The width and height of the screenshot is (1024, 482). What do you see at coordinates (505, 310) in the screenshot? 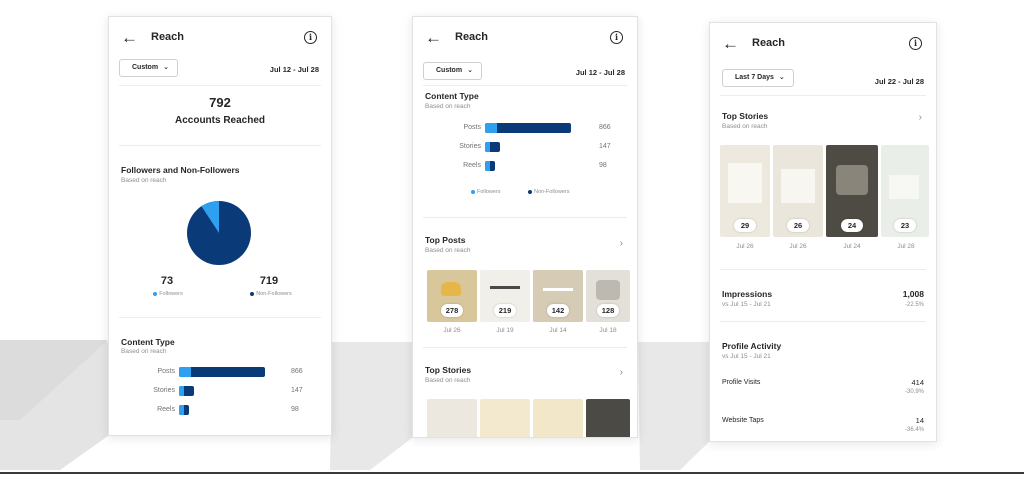
I see `reach-count: 219` at bounding box center [505, 310].